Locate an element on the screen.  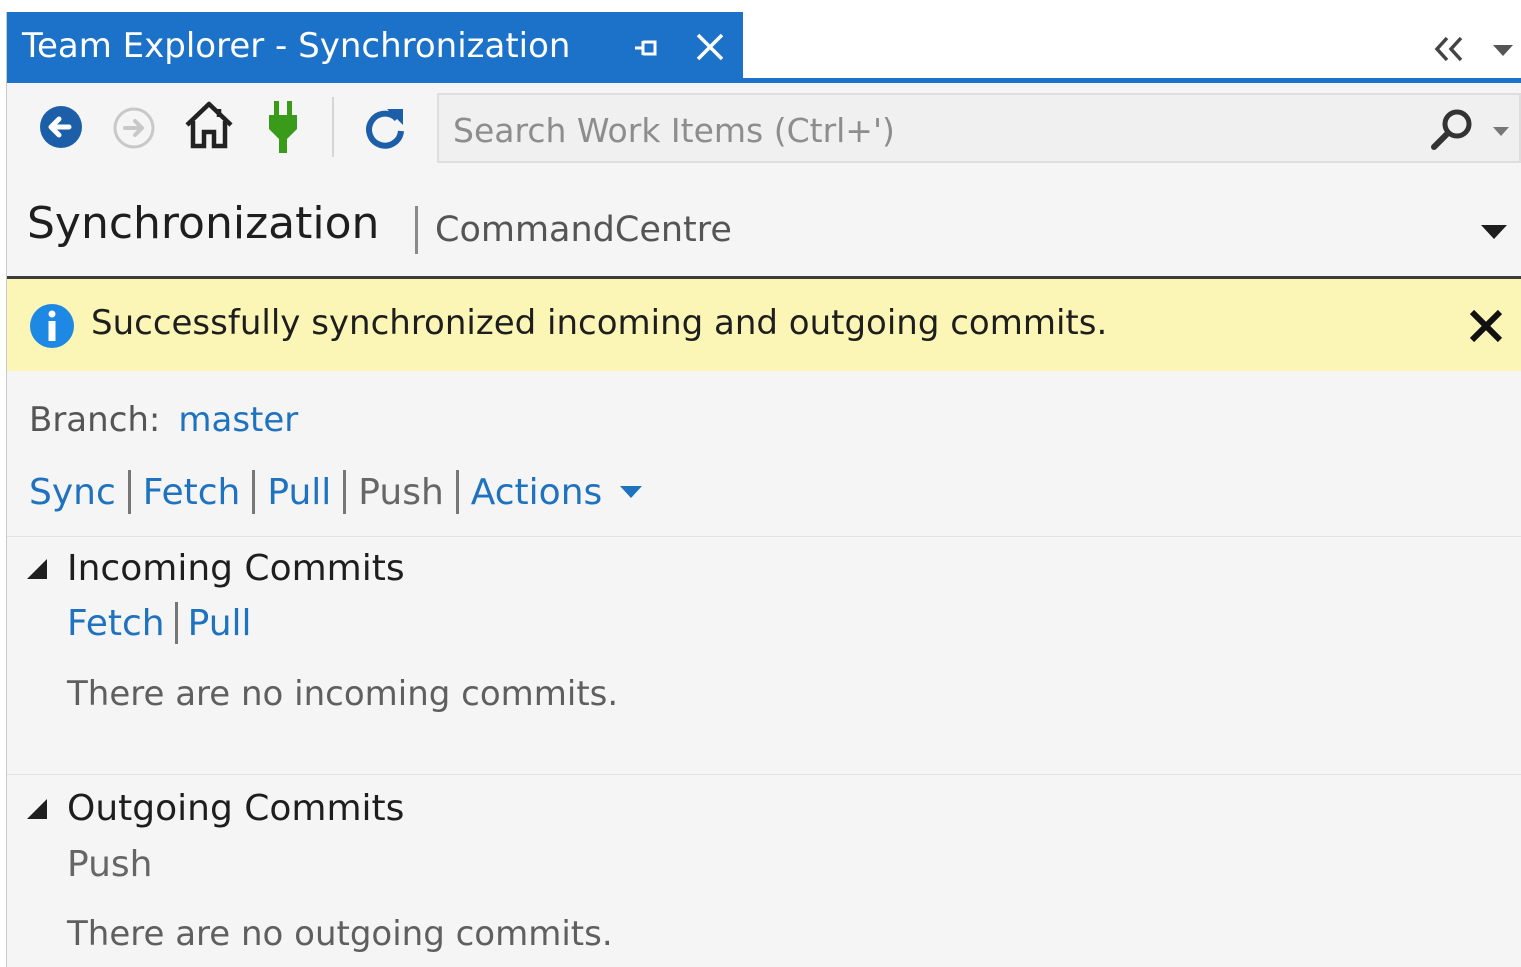
fetch-link: Fetch is located at coordinates (192, 492).